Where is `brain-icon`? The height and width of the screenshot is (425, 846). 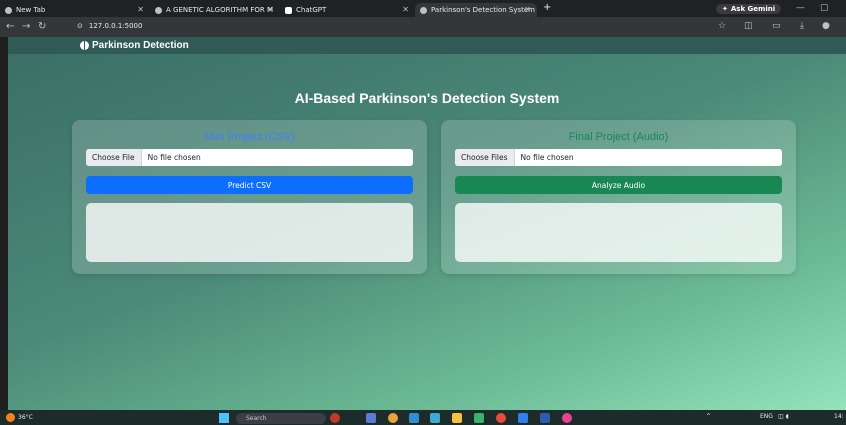 brain-icon is located at coordinates (84, 45).